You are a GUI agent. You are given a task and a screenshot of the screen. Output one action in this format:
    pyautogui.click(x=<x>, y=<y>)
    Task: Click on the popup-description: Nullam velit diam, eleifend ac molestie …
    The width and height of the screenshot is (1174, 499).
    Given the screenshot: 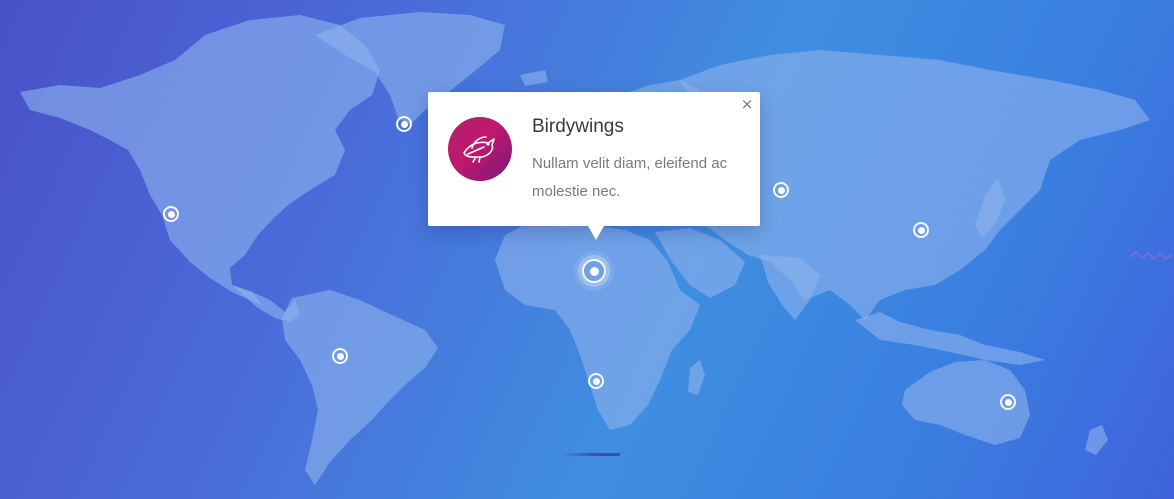 What is the action you would take?
    pyautogui.click(x=630, y=177)
    